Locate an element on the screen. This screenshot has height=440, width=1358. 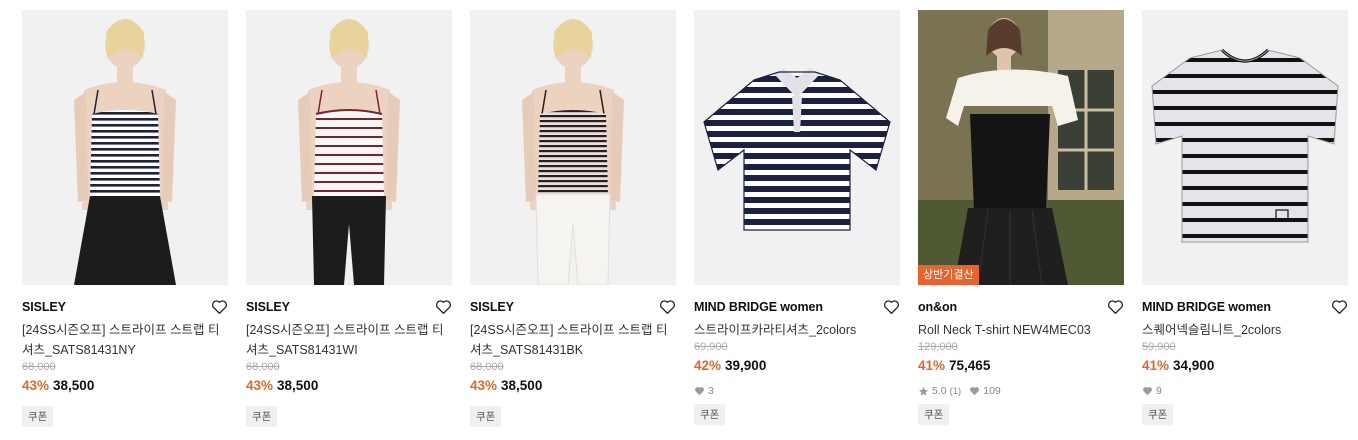
likes-stat: 3 is located at coordinates (704, 391).